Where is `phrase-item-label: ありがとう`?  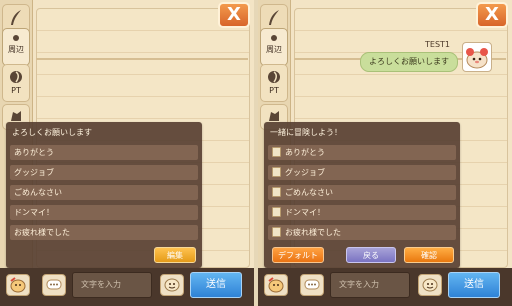 phrase-item-label: ありがとう is located at coordinates (305, 152).